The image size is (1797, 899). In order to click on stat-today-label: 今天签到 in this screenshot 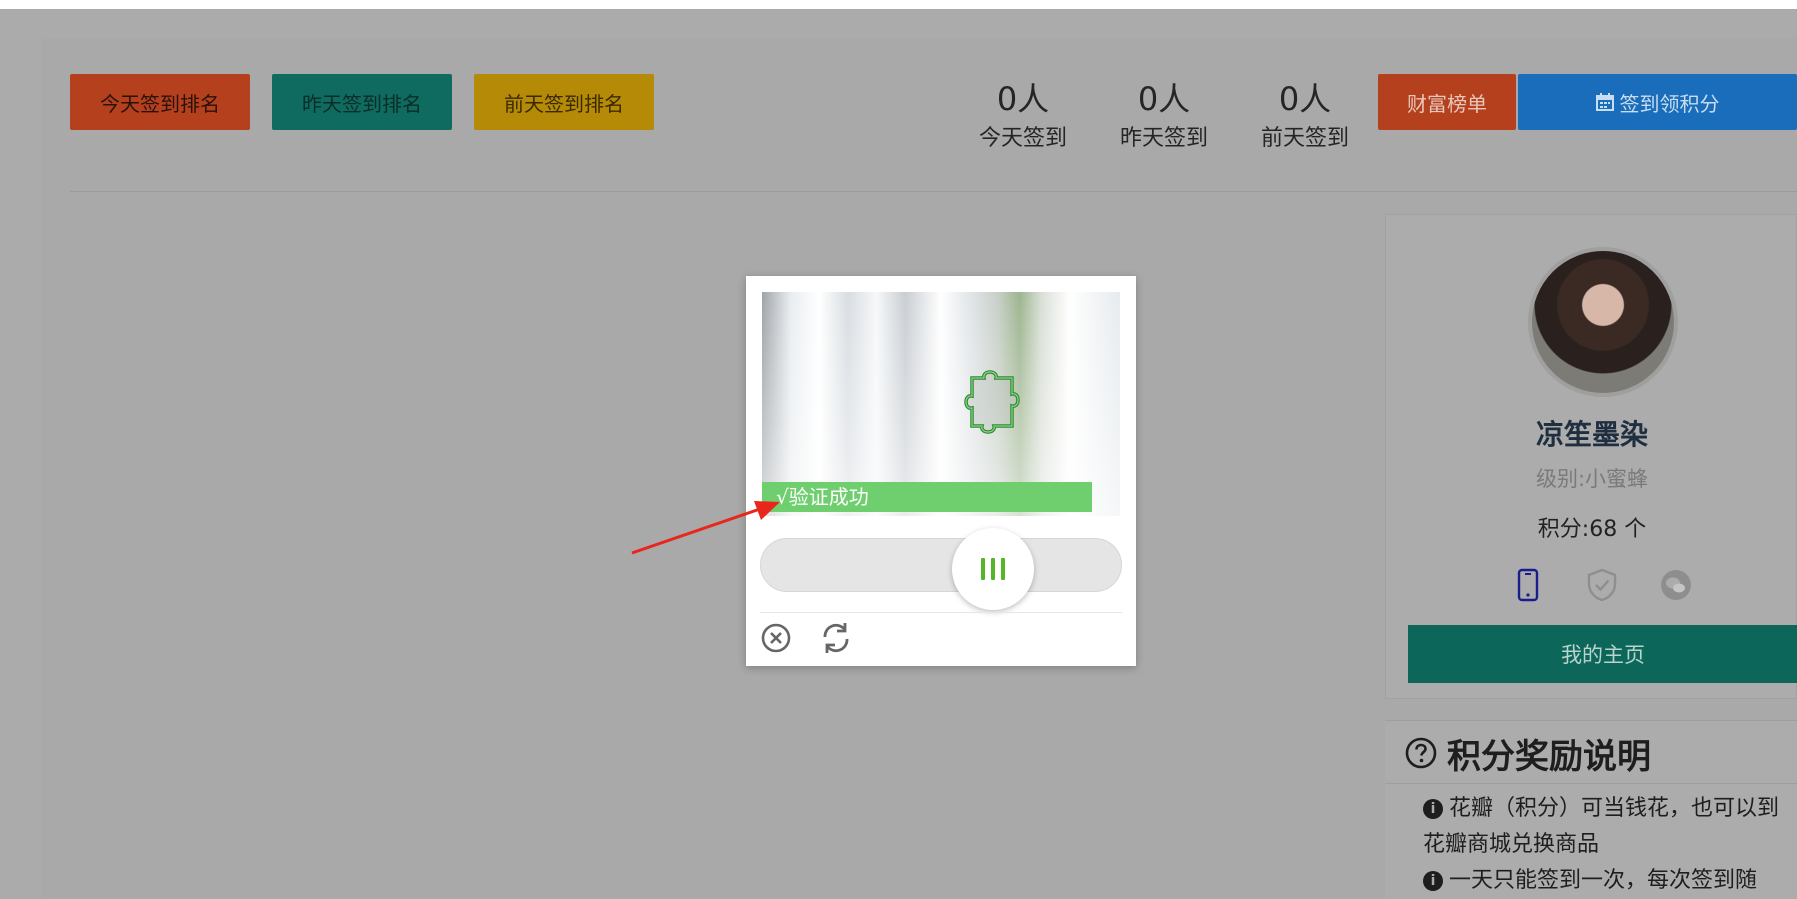, I will do `click(1022, 138)`.